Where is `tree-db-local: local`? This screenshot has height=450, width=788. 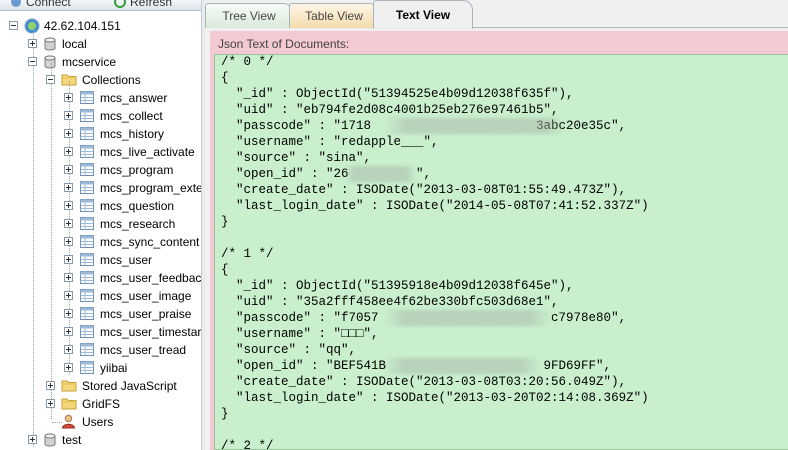
tree-db-local: local is located at coordinates (100, 44).